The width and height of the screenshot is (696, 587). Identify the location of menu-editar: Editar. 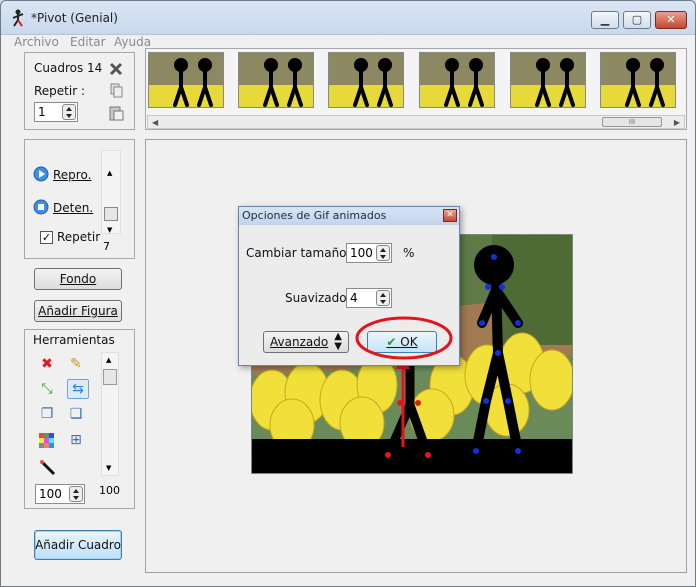
(88, 42).